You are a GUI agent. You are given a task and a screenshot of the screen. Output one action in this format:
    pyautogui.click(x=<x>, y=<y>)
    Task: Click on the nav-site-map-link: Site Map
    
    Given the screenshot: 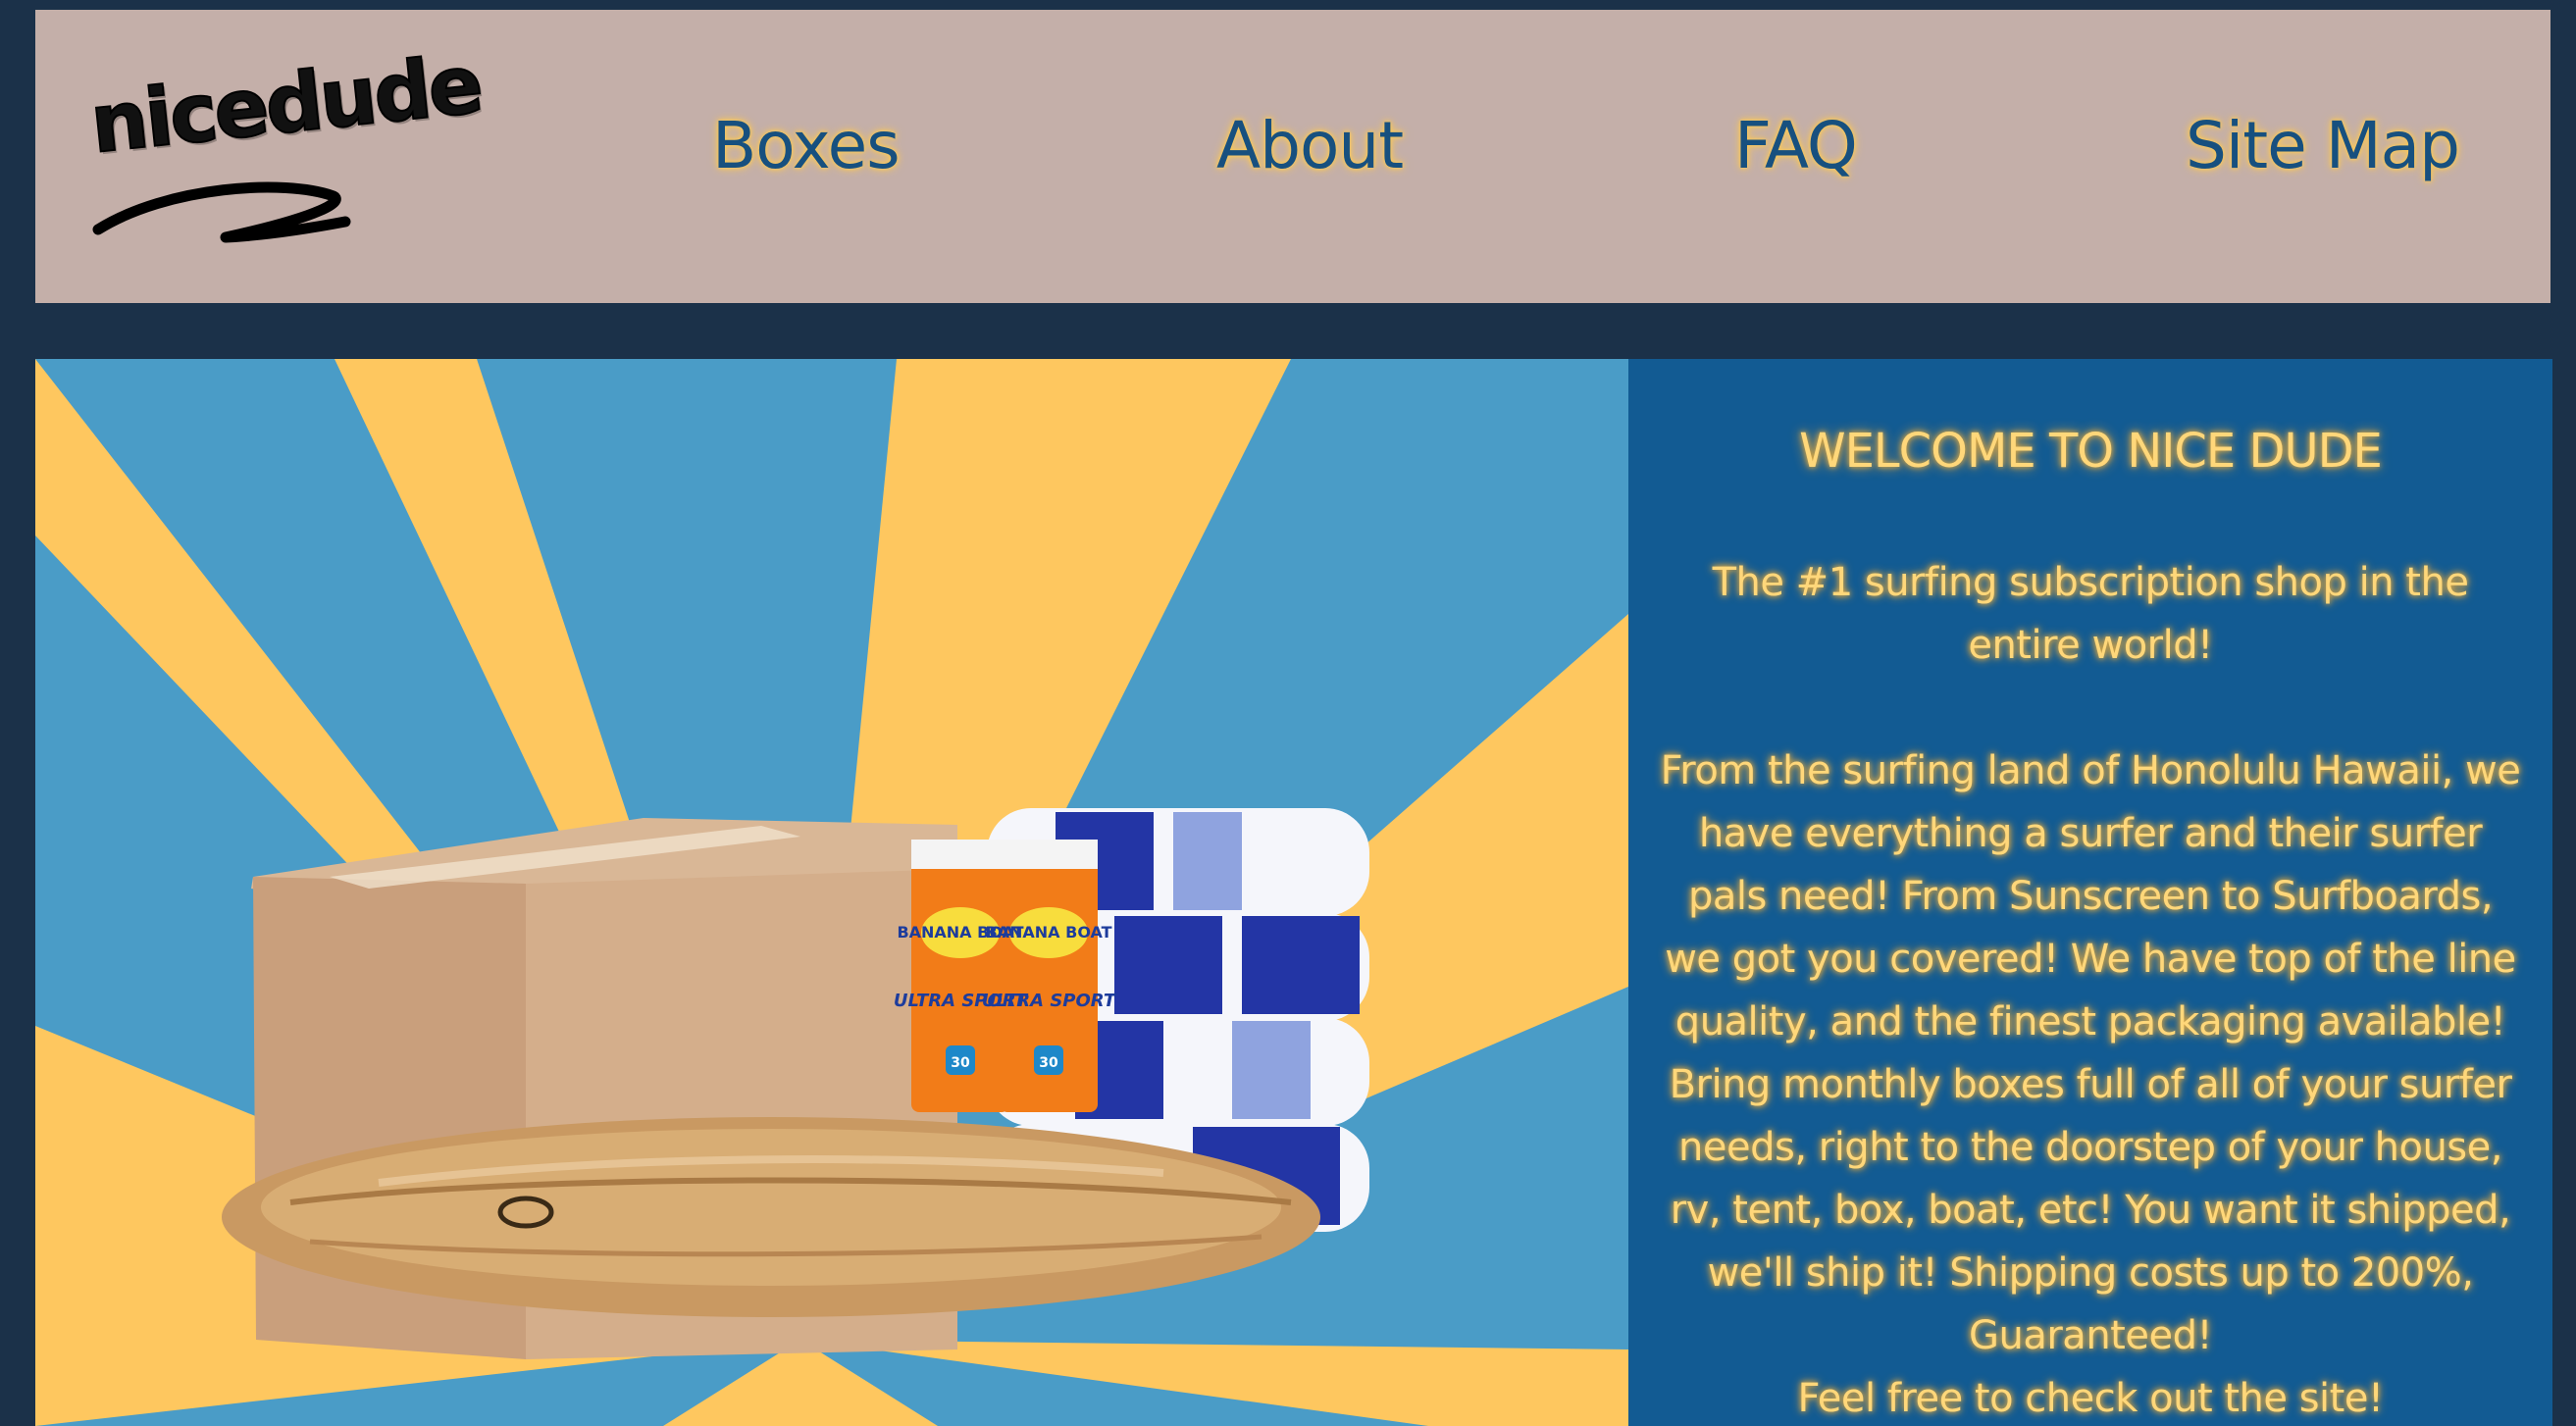 What is the action you would take?
    pyautogui.click(x=2323, y=145)
    